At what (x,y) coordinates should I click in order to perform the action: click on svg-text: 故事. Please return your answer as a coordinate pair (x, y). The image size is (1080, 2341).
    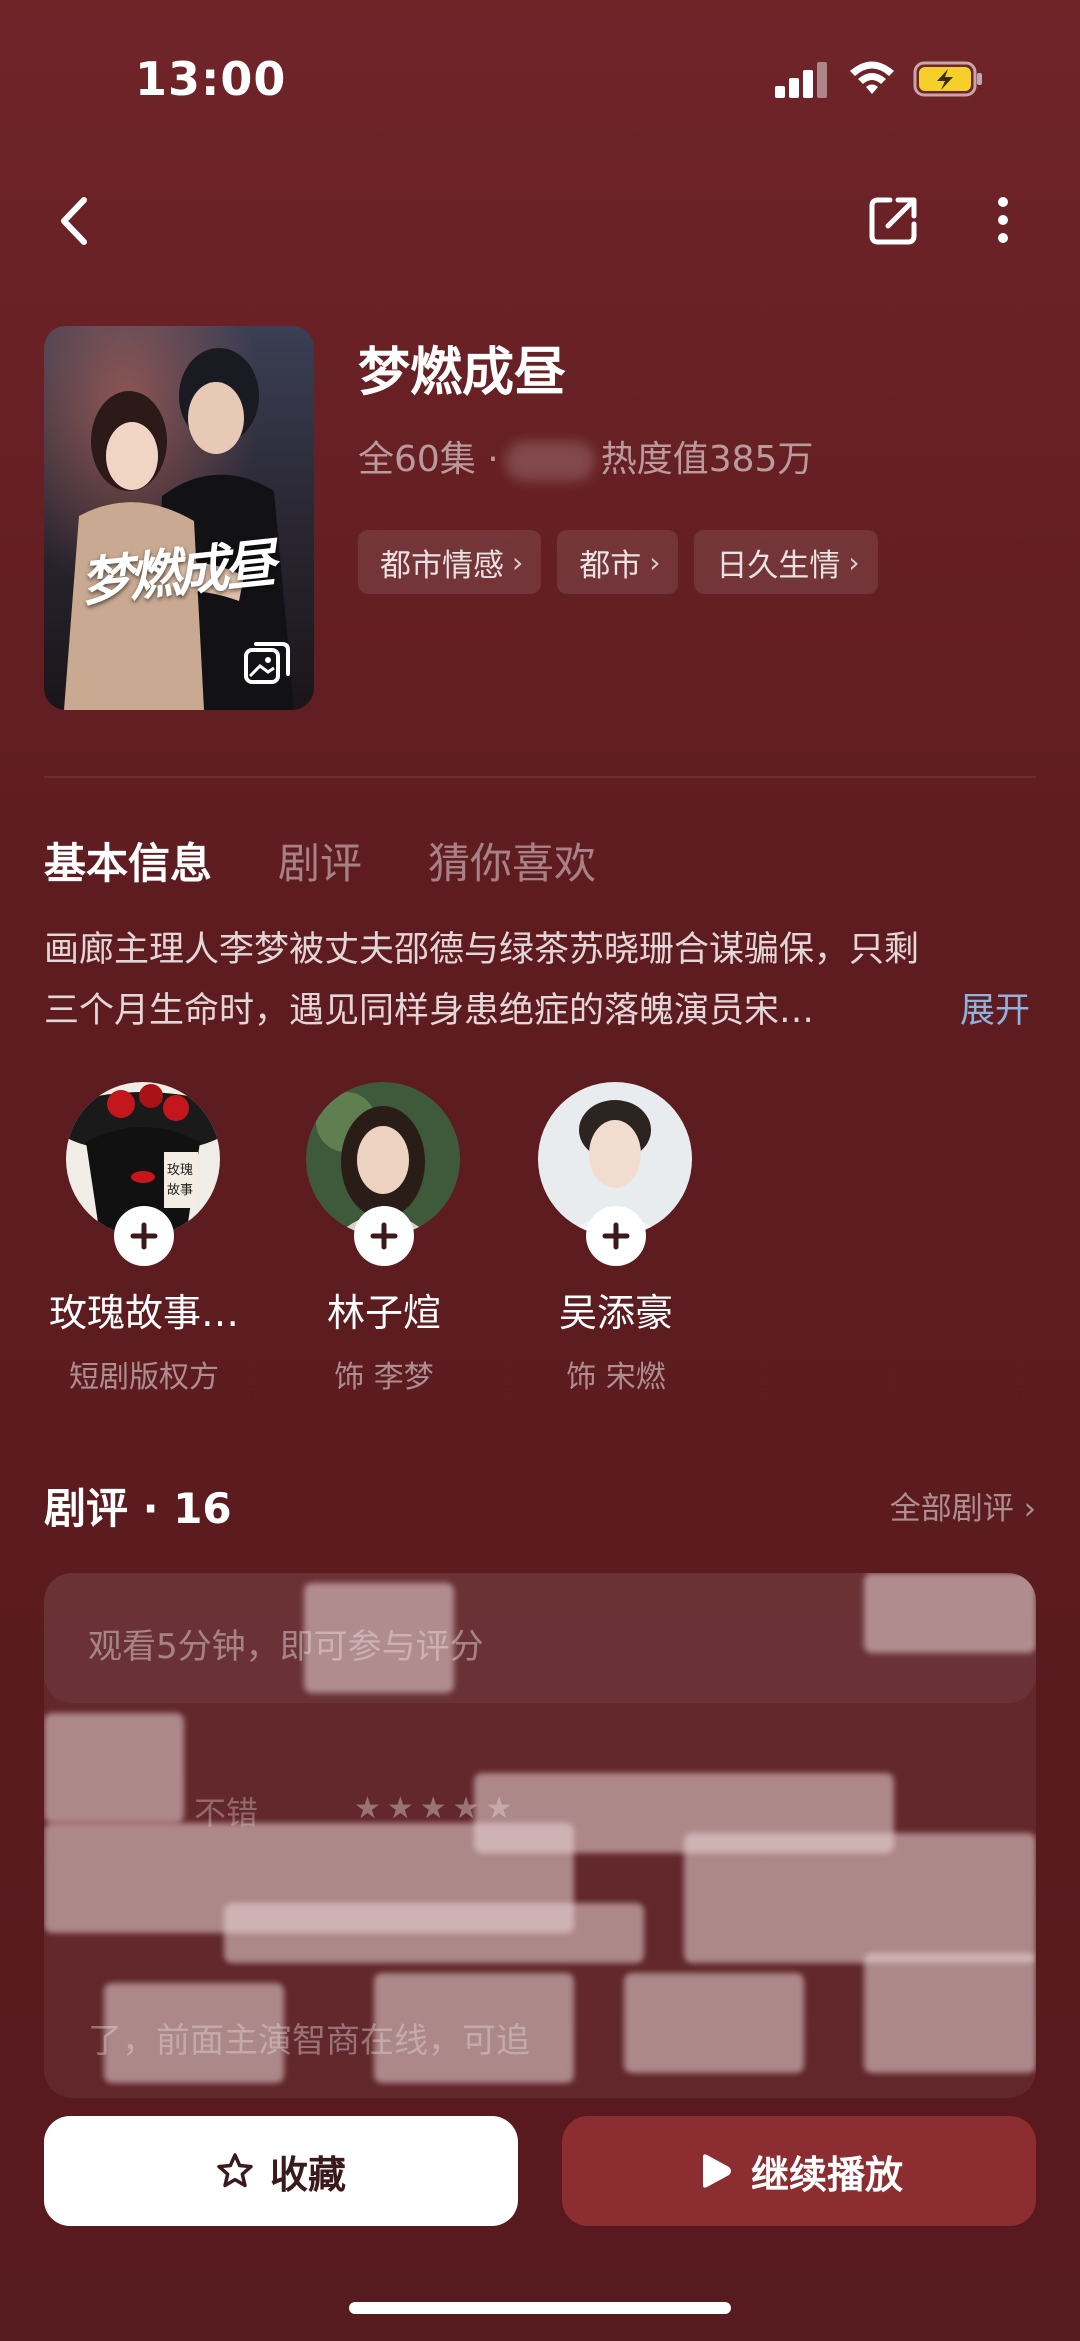
    Looking at the image, I should click on (180, 1190).